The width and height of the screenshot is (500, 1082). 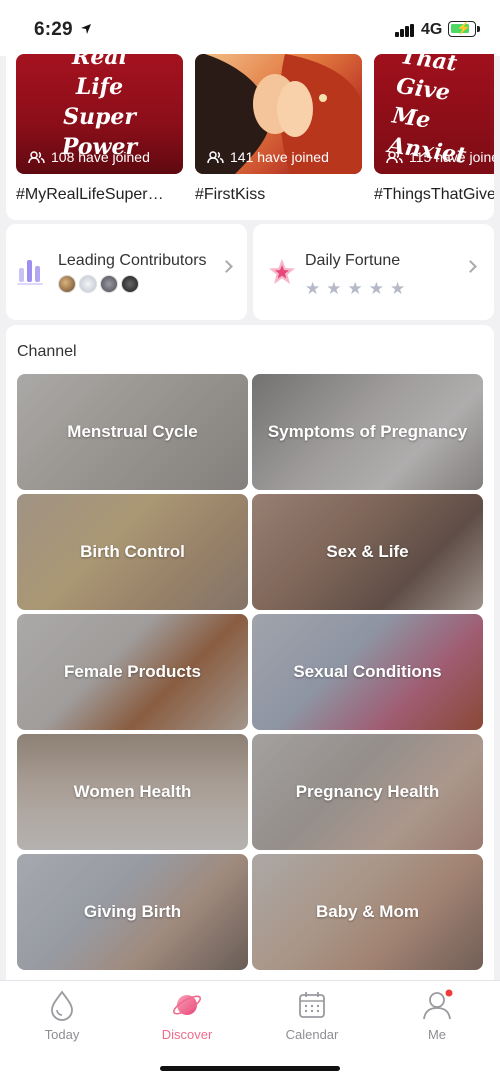 I want to click on channel-tile-giving-birth: Giving Birth, so click(x=132, y=912).